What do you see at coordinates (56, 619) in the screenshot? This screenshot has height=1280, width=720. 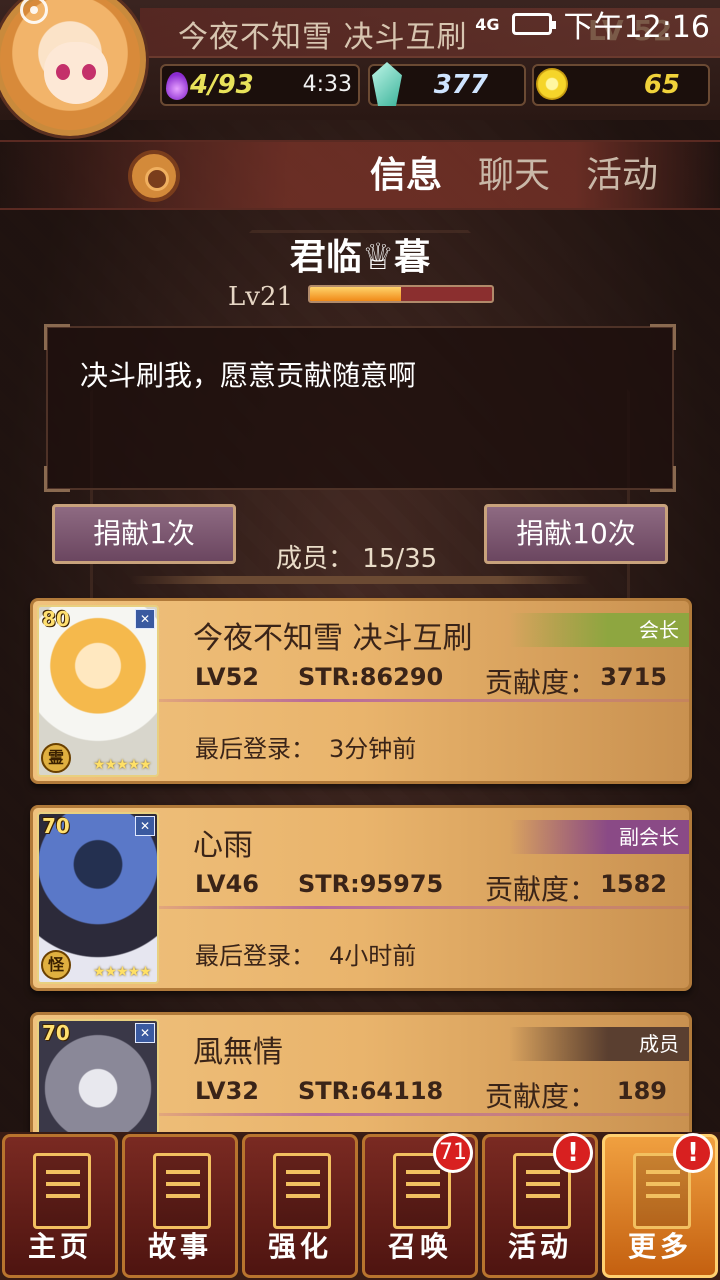 I see `card-level: 80` at bounding box center [56, 619].